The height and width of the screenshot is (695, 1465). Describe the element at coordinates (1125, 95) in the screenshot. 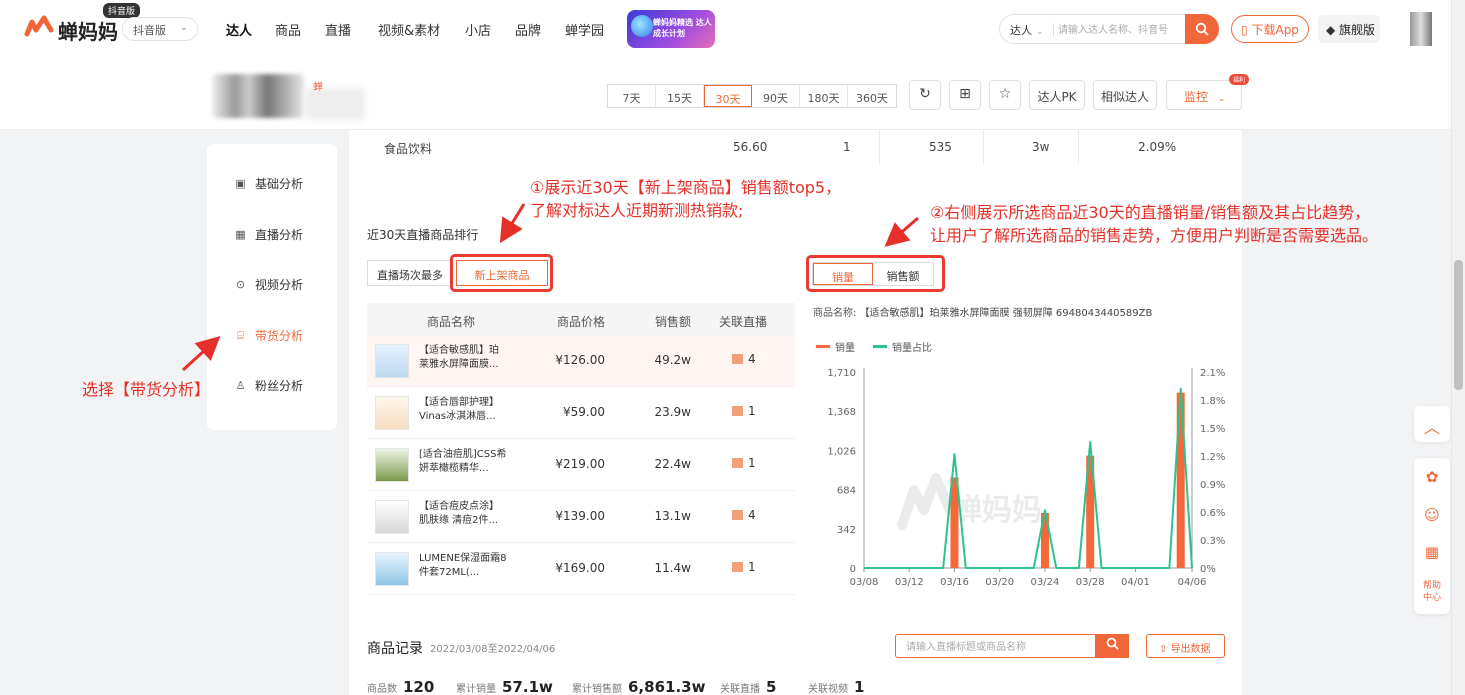

I see `similar-daren-button: 相似达人` at that location.